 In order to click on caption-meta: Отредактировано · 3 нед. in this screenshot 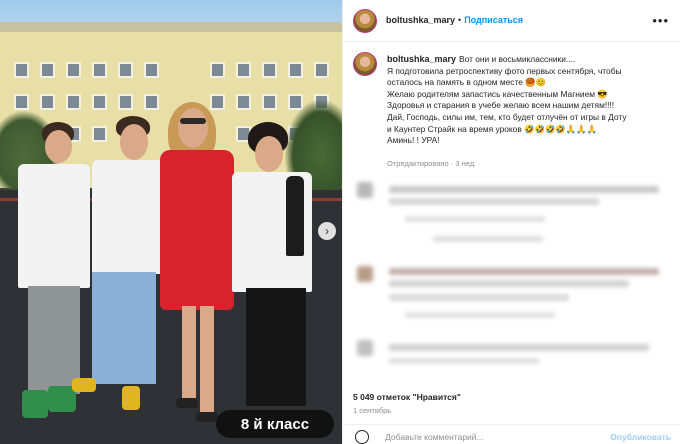, I will do `click(432, 163)`.